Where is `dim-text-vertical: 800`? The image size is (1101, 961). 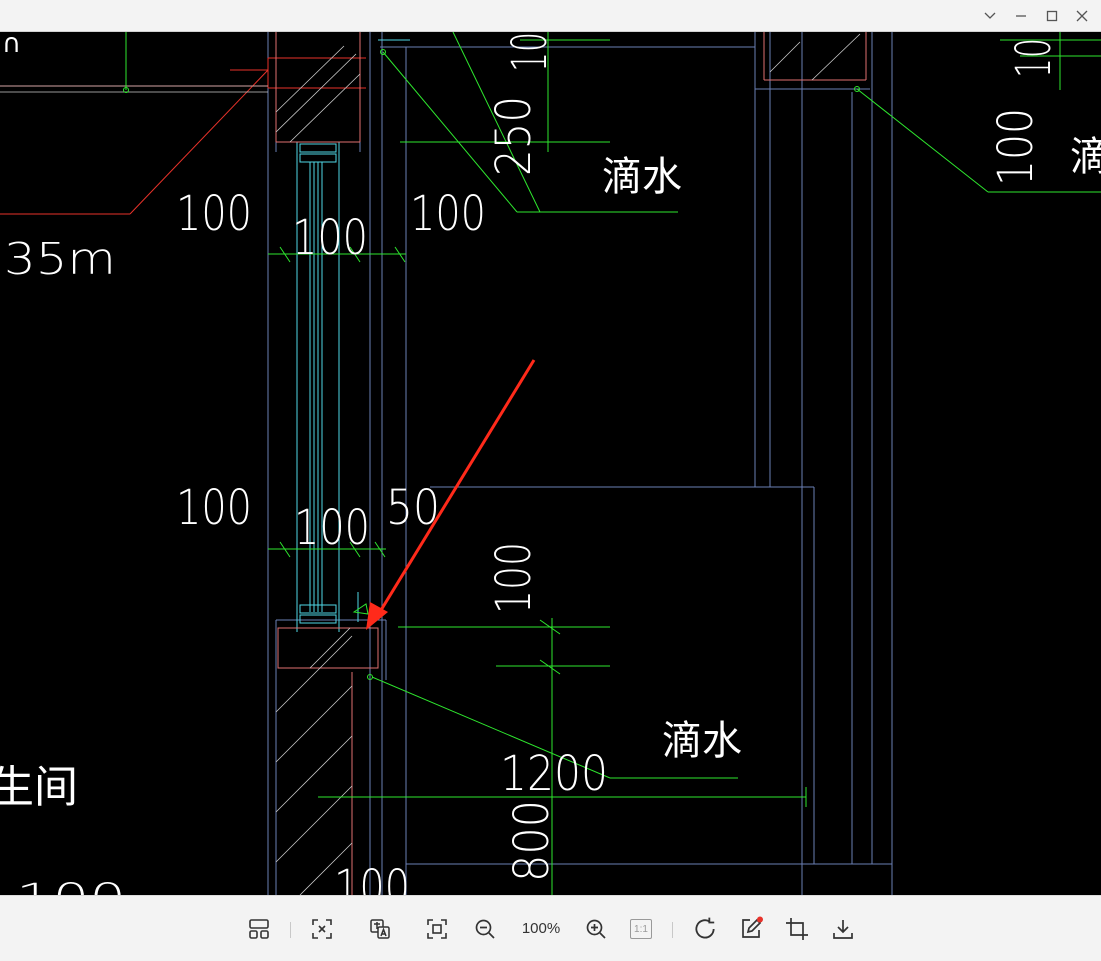
dim-text-vertical: 800 is located at coordinates (532, 841).